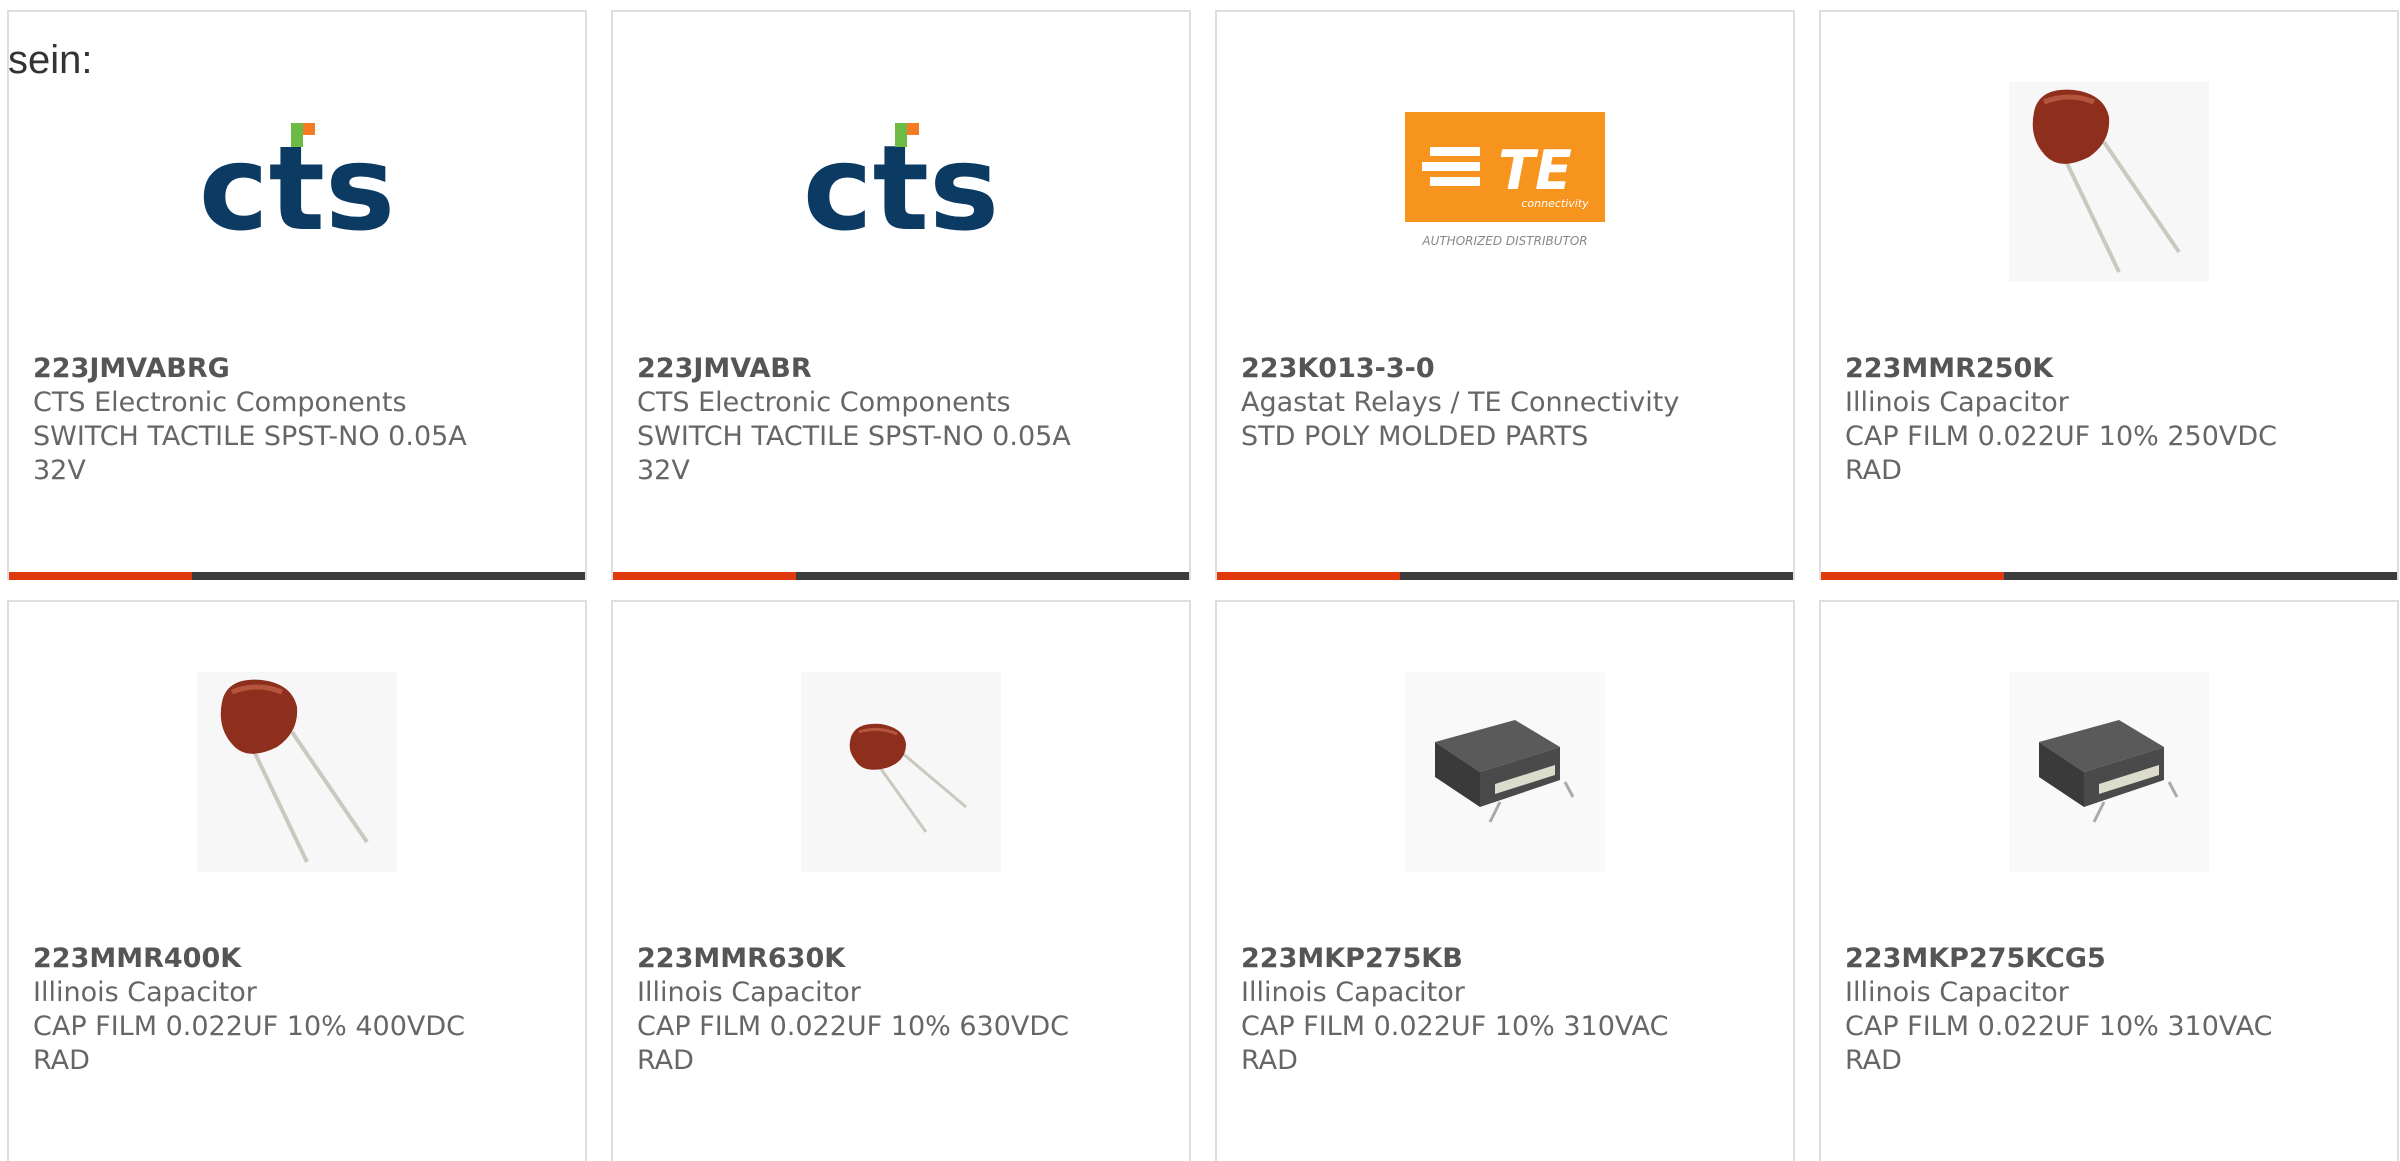  What do you see at coordinates (1535, 170) in the screenshot?
I see `svg-text: TE` at bounding box center [1535, 170].